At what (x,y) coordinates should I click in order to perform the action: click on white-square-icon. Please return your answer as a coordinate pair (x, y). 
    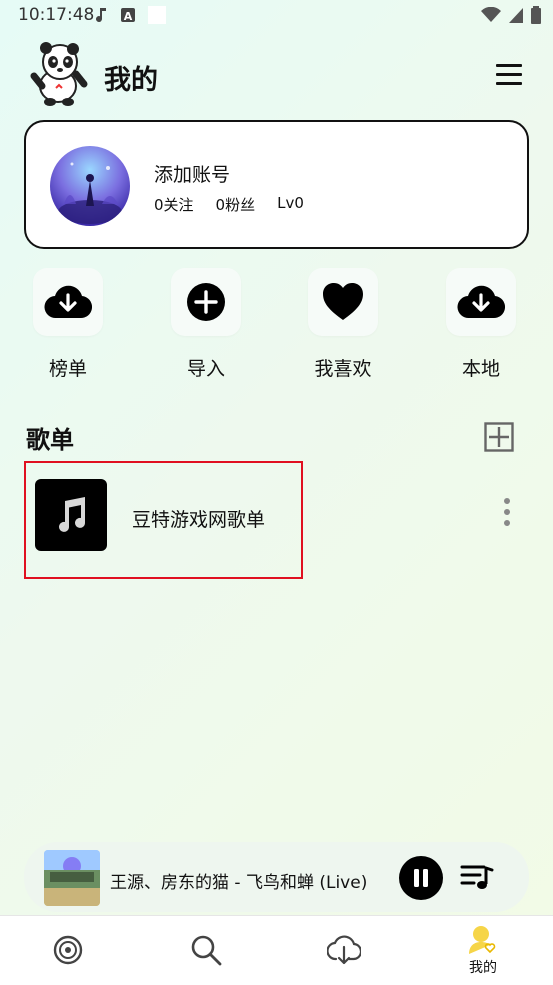
    Looking at the image, I should click on (157, 15).